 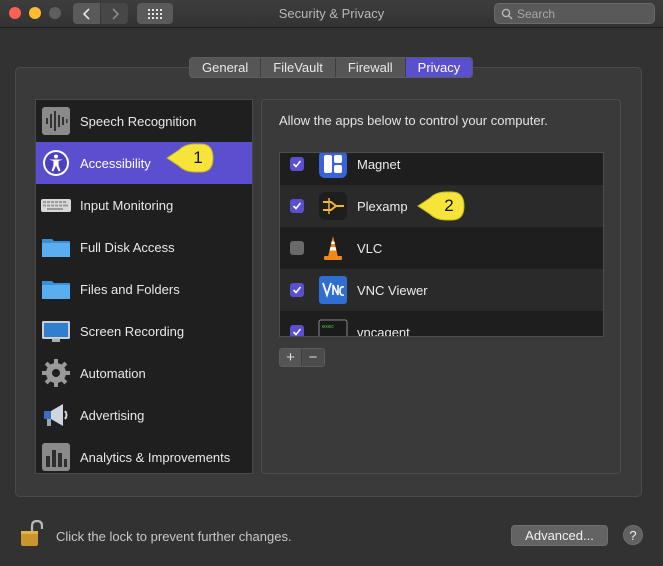 What do you see at coordinates (371, 67) in the screenshot?
I see `tab-firewall: Firewall` at bounding box center [371, 67].